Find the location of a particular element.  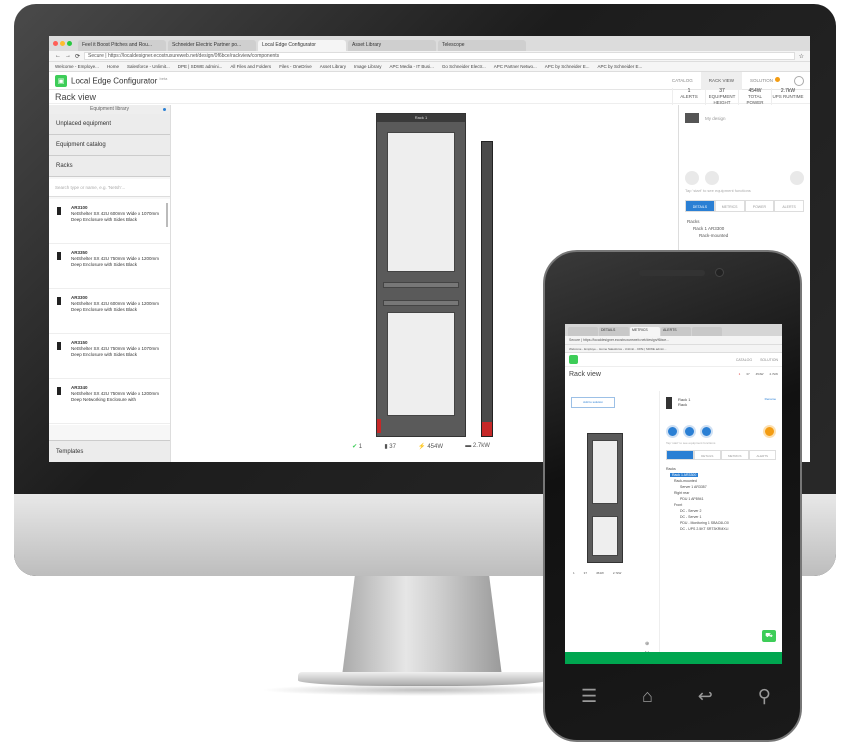

browser-tab: DETAILS is located at coordinates (614, 331).